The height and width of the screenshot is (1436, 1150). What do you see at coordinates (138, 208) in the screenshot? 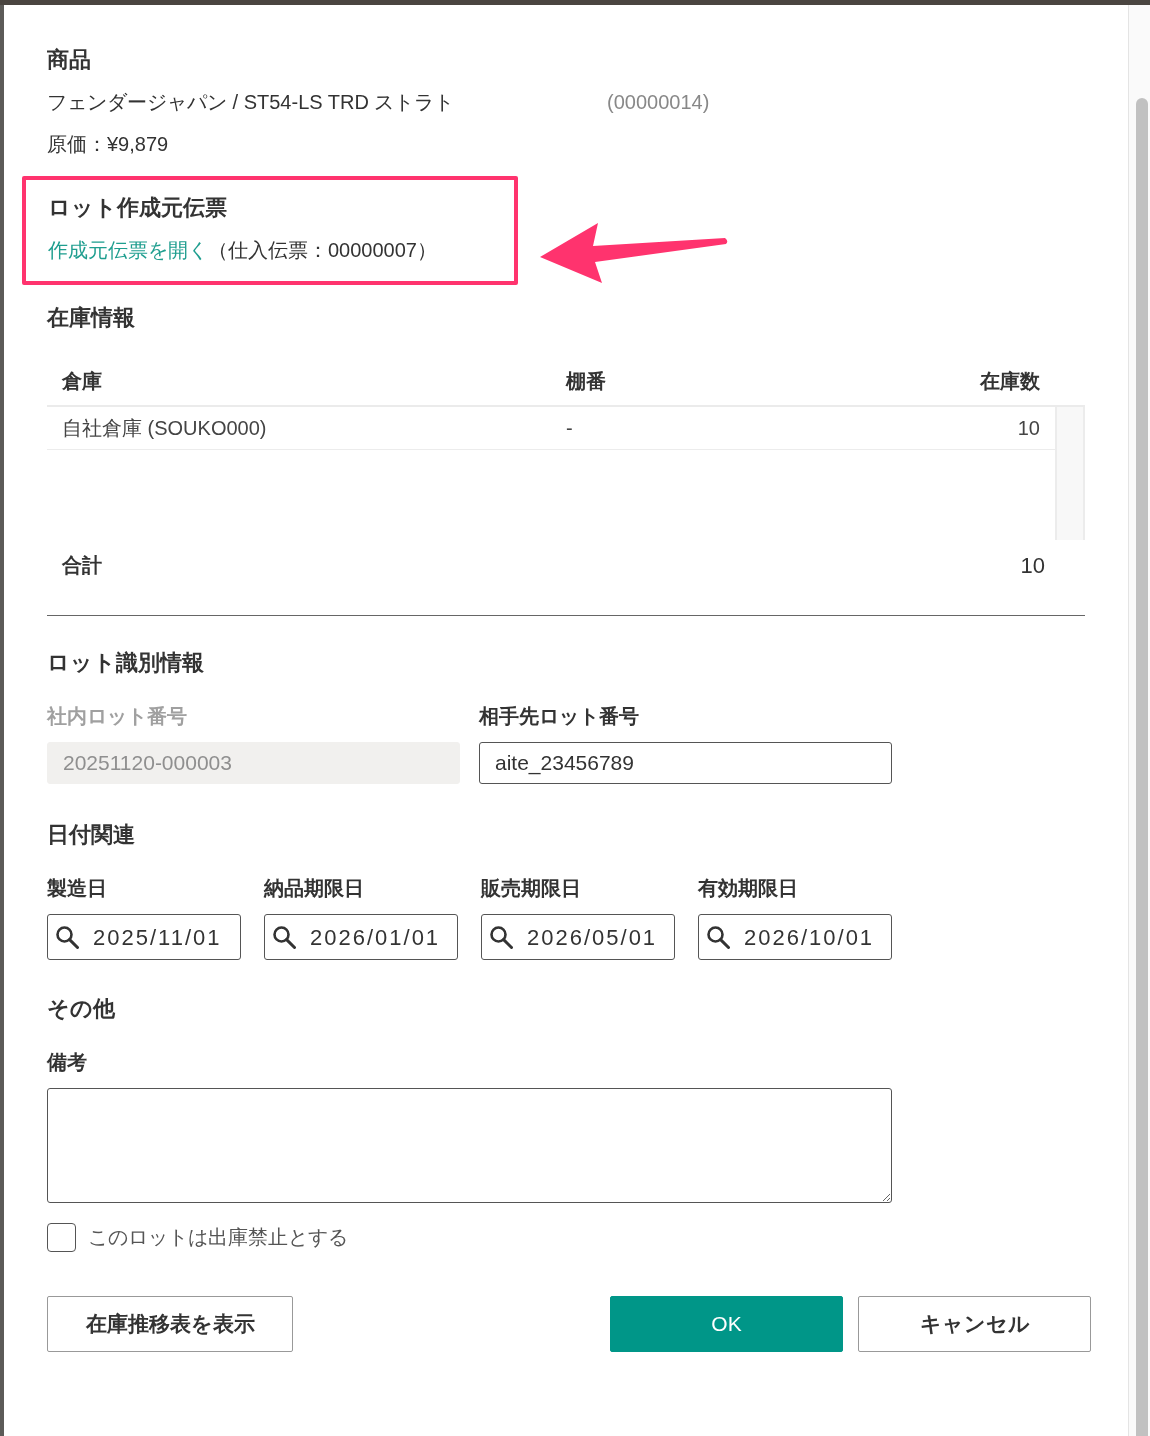
I see `section-heading: ロット作成元伝票` at bounding box center [138, 208].